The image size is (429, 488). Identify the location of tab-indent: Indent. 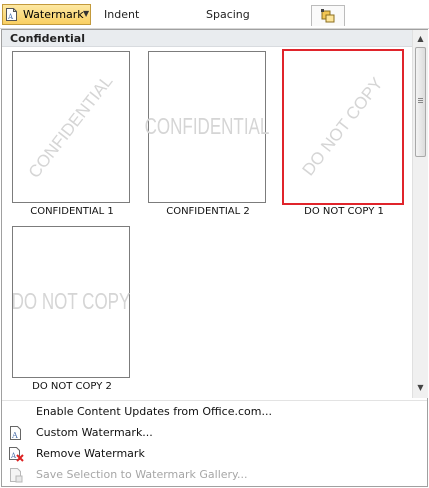
(121, 14).